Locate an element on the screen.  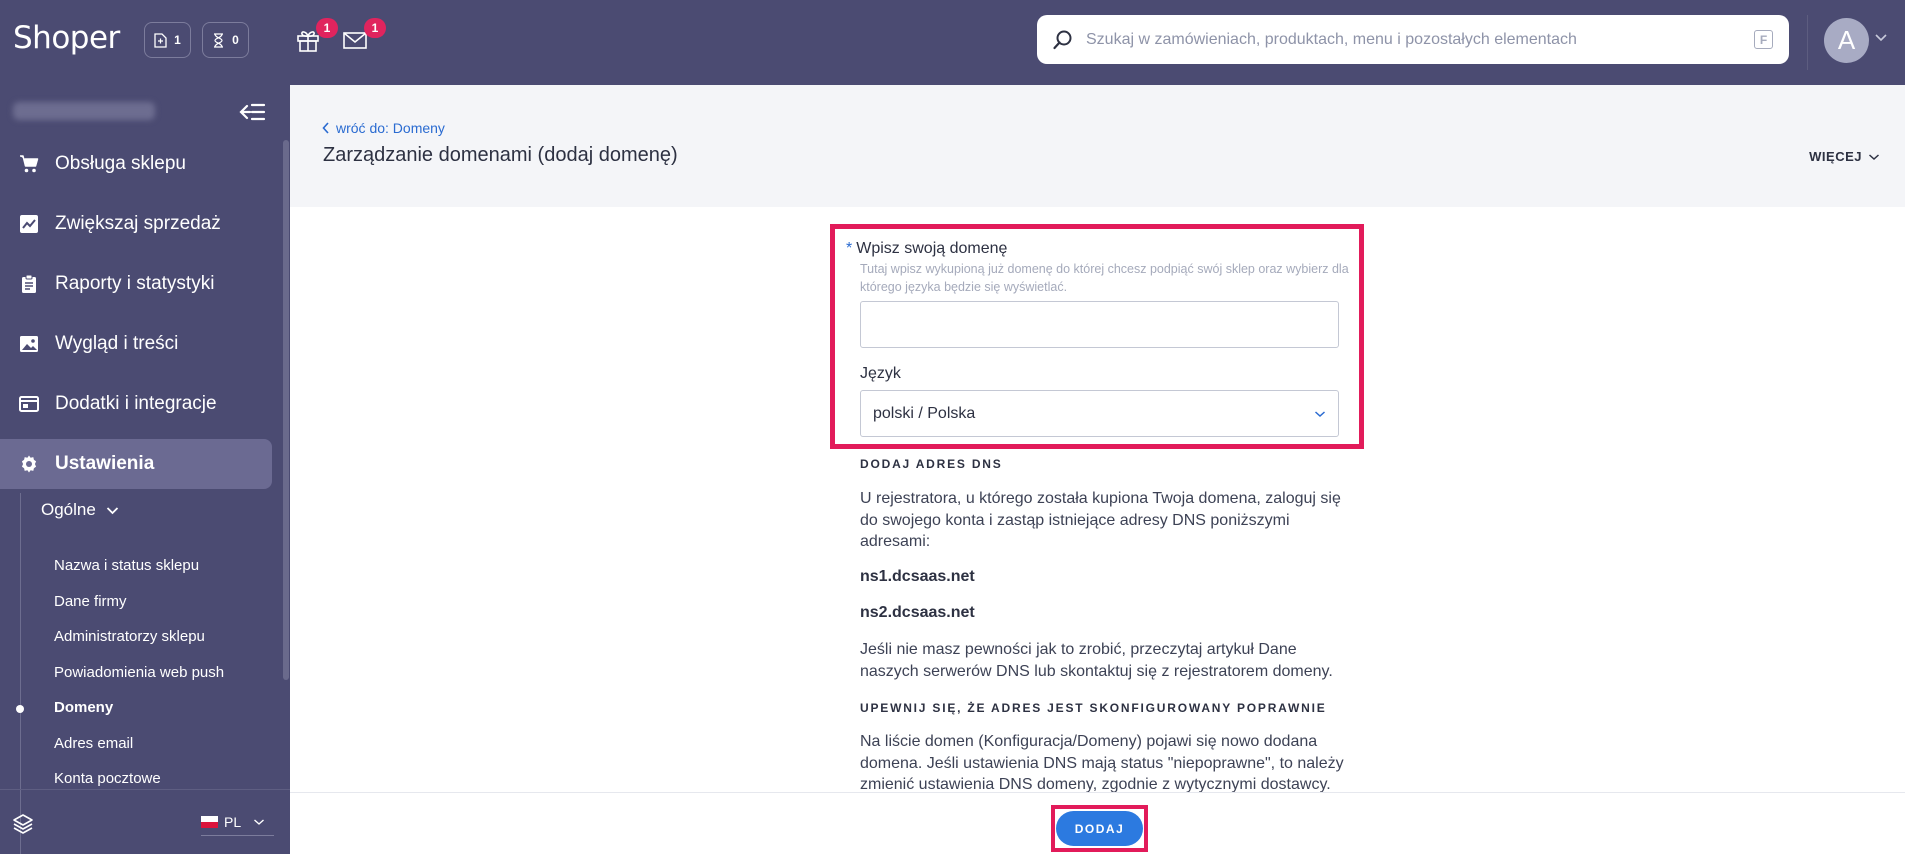
cart-icon is located at coordinates (29, 164).